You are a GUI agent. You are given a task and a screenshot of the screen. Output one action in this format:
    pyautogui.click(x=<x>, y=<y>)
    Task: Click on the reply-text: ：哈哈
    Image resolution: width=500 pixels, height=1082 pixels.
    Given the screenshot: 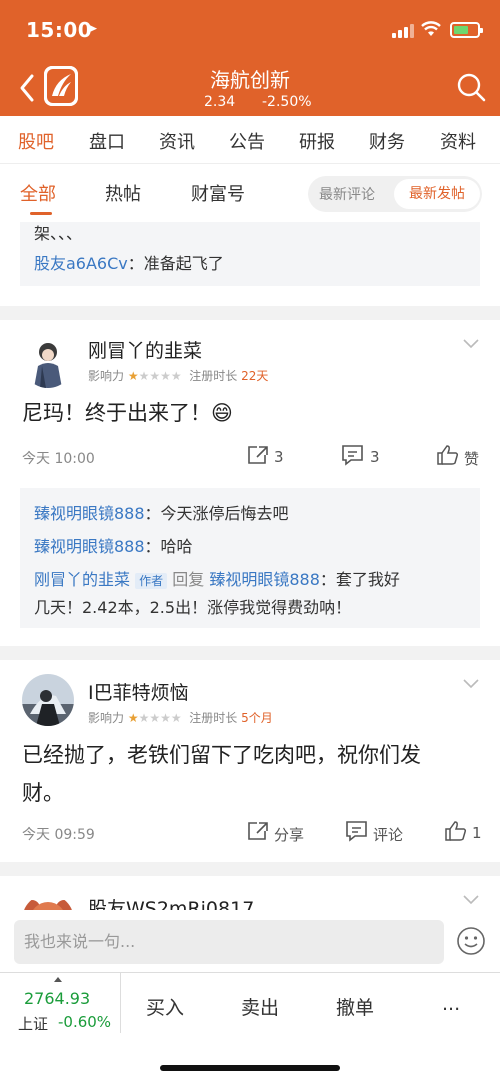 What is the action you would take?
    pyautogui.click(x=168, y=546)
    